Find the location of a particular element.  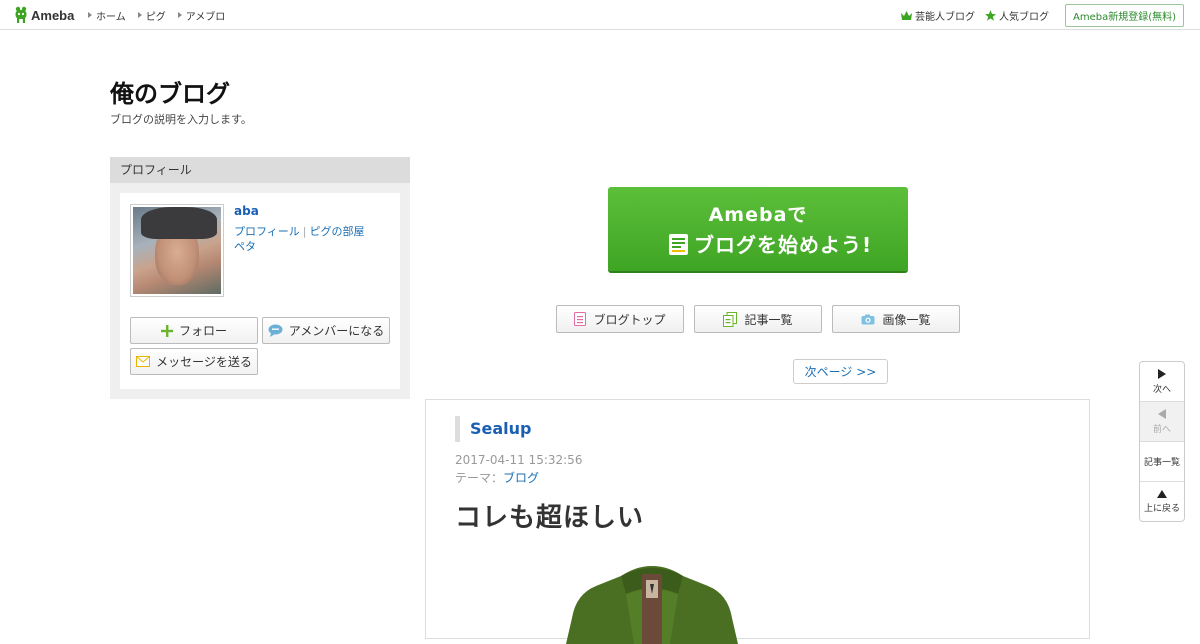

logo-text: Ameba is located at coordinates (53, 15).